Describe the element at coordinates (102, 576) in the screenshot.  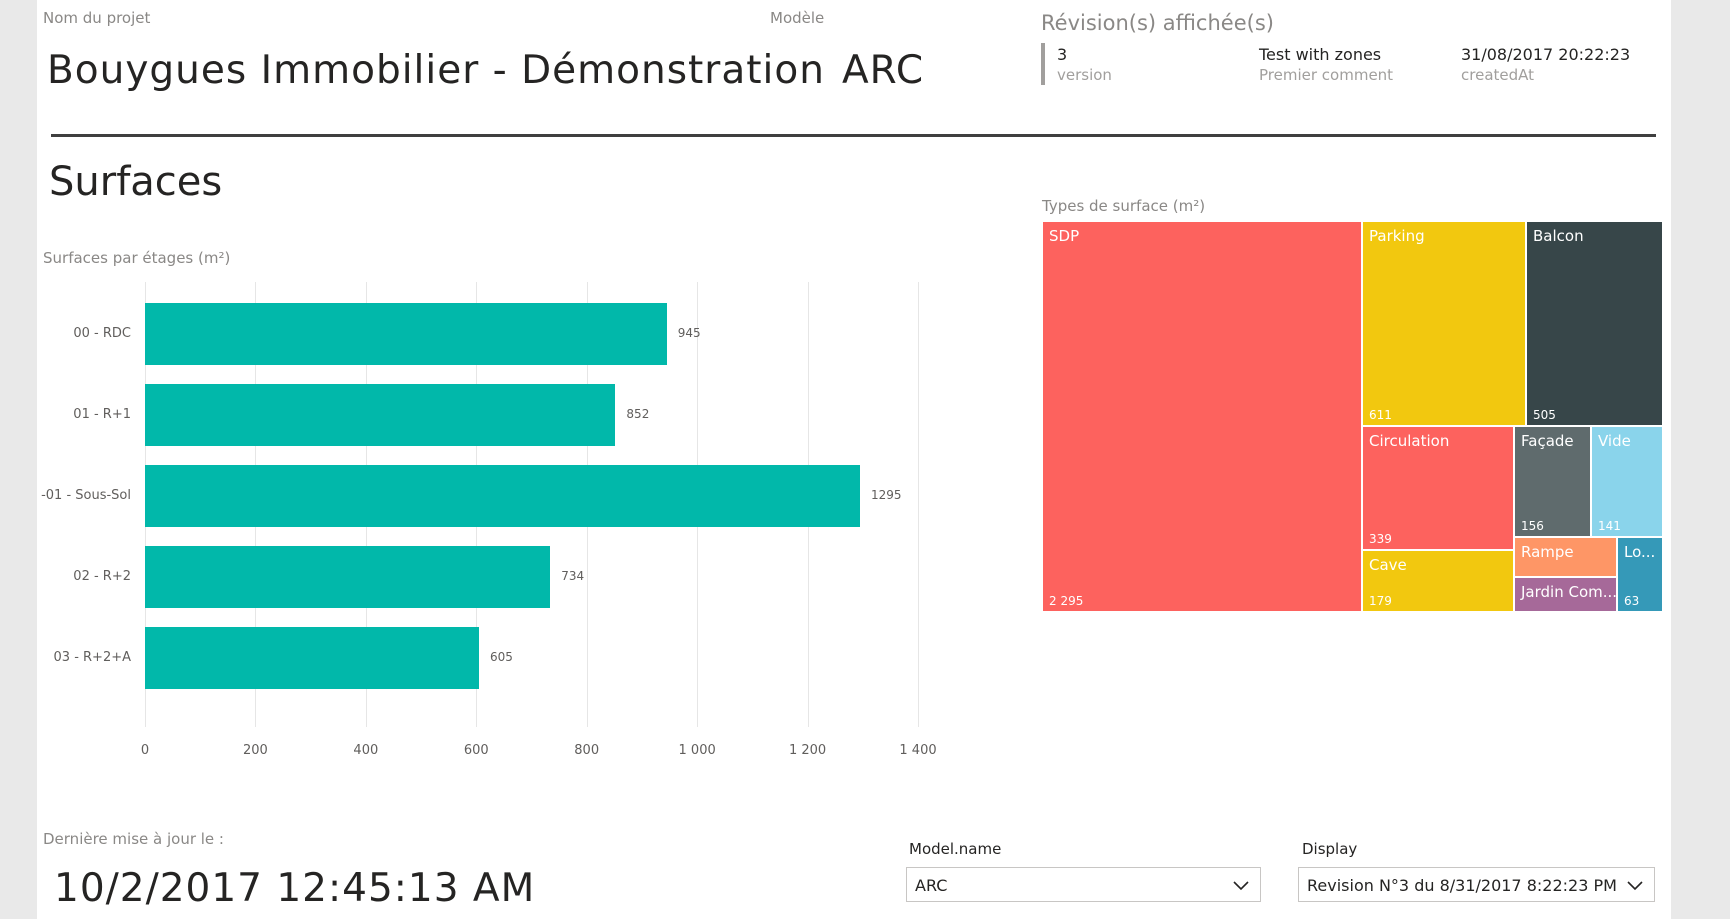
I see `category-label: 02 - R+2` at that location.